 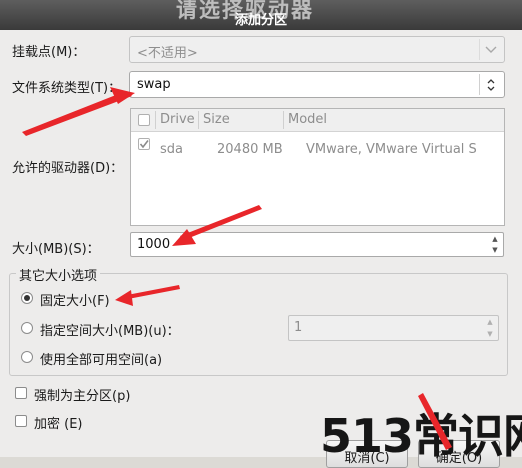 What do you see at coordinates (221, 222) in the screenshot?
I see `arrow-size-icon` at bounding box center [221, 222].